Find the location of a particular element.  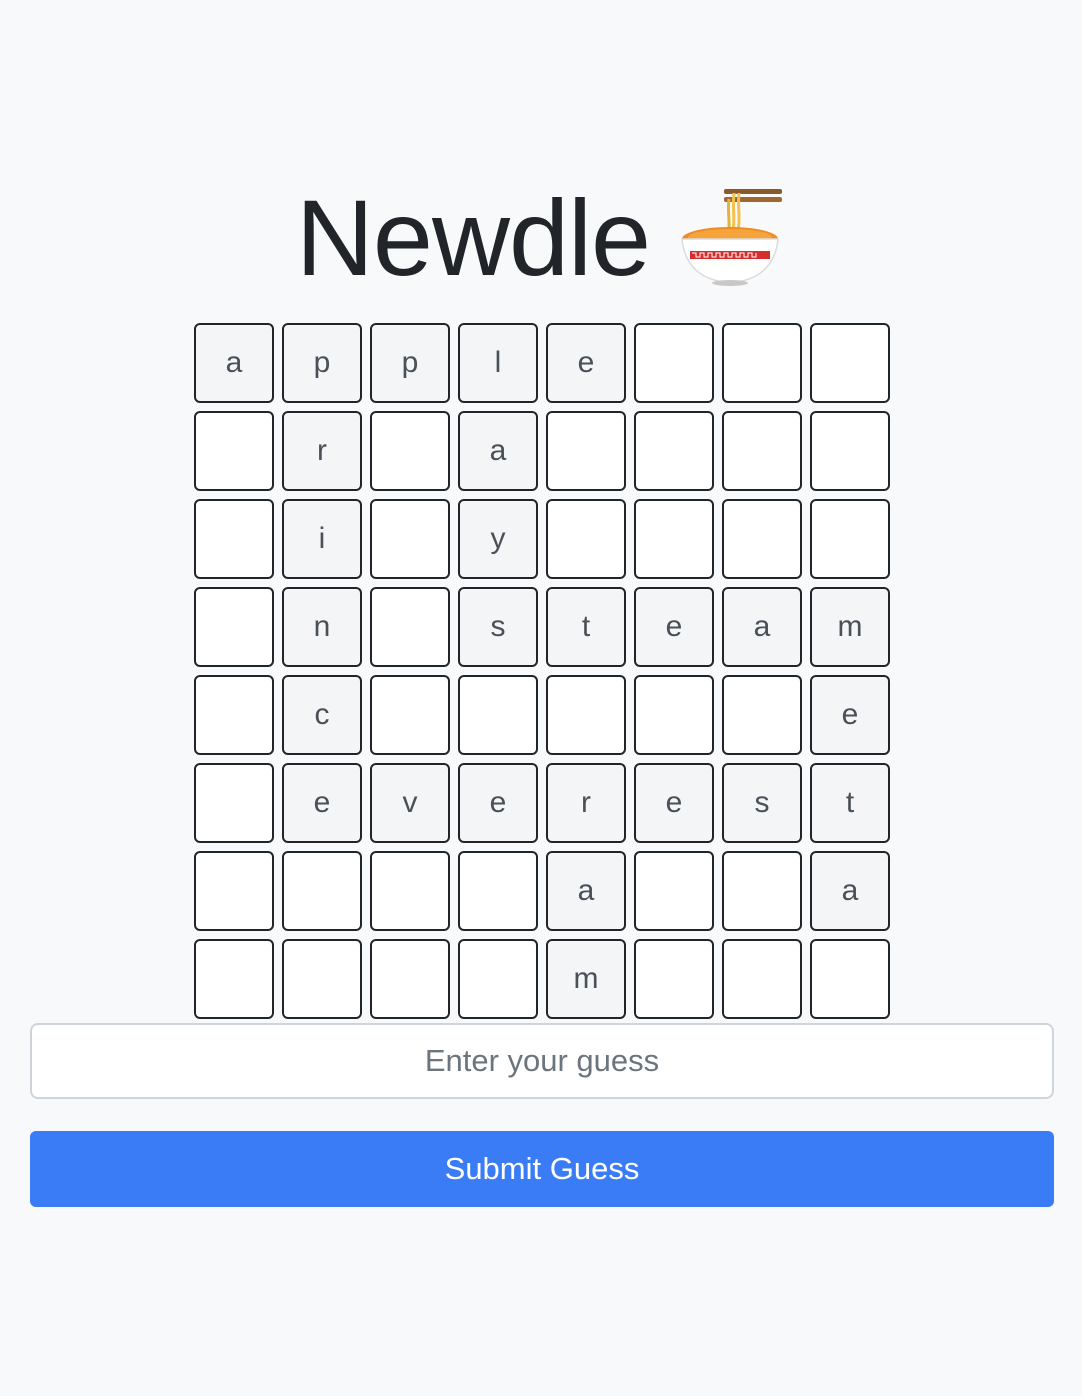

guess-input is located at coordinates (542, 1061).